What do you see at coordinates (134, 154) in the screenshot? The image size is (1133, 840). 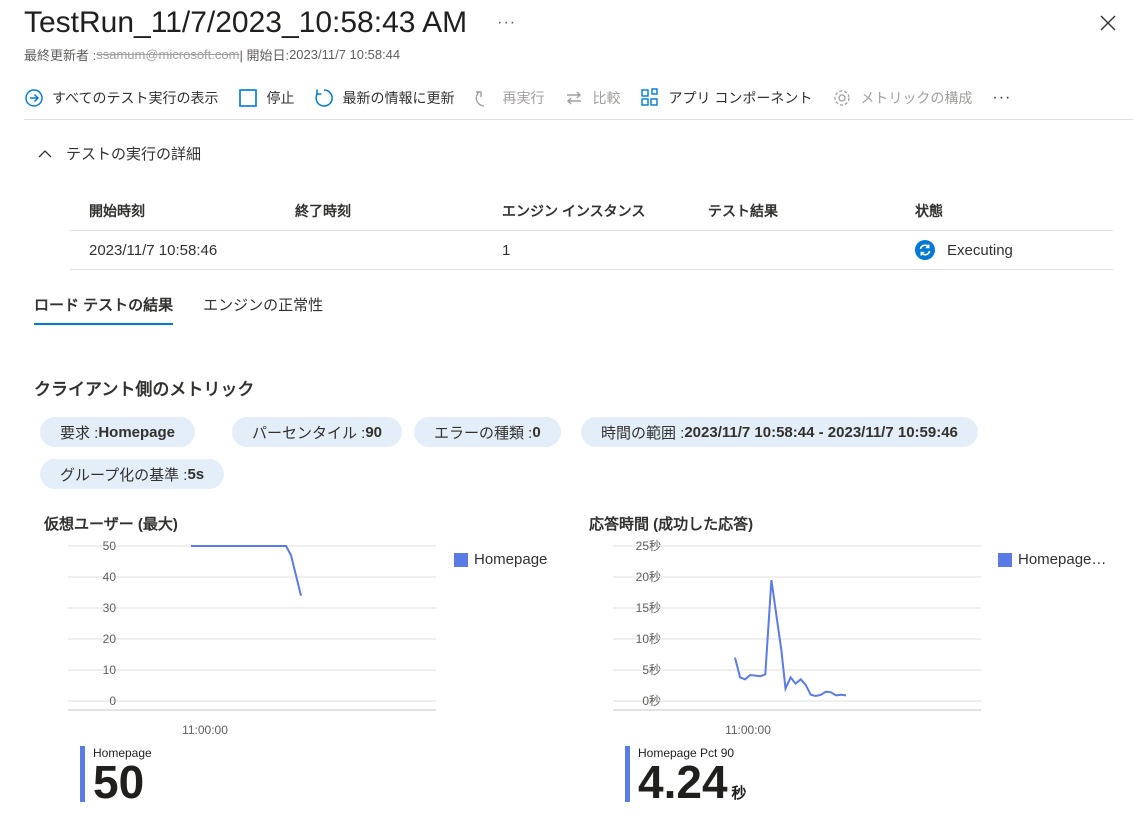 I see `section-label: テストの実行の詳細` at bounding box center [134, 154].